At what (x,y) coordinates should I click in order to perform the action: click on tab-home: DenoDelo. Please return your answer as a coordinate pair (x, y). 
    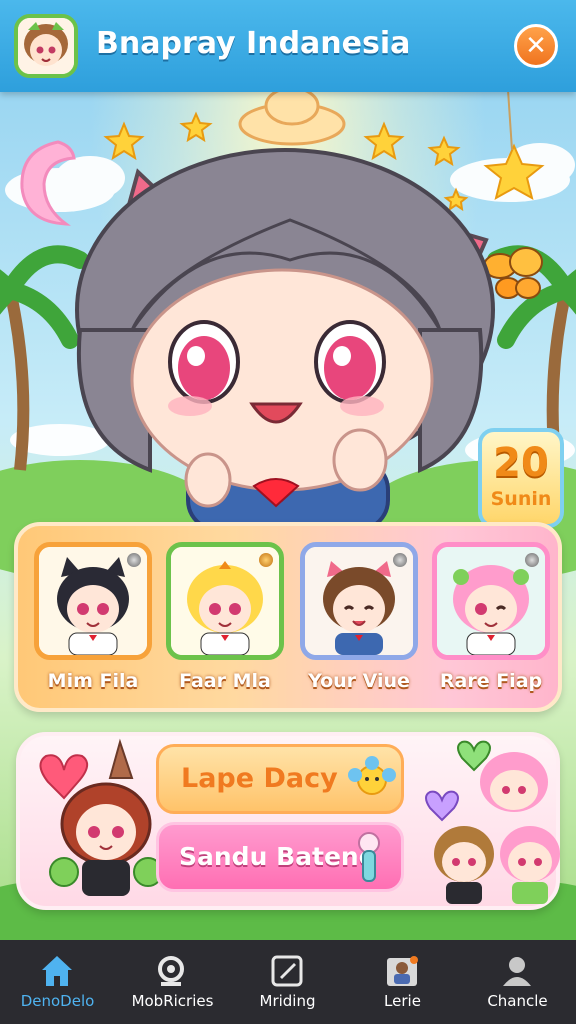
    Looking at the image, I should click on (57, 982).